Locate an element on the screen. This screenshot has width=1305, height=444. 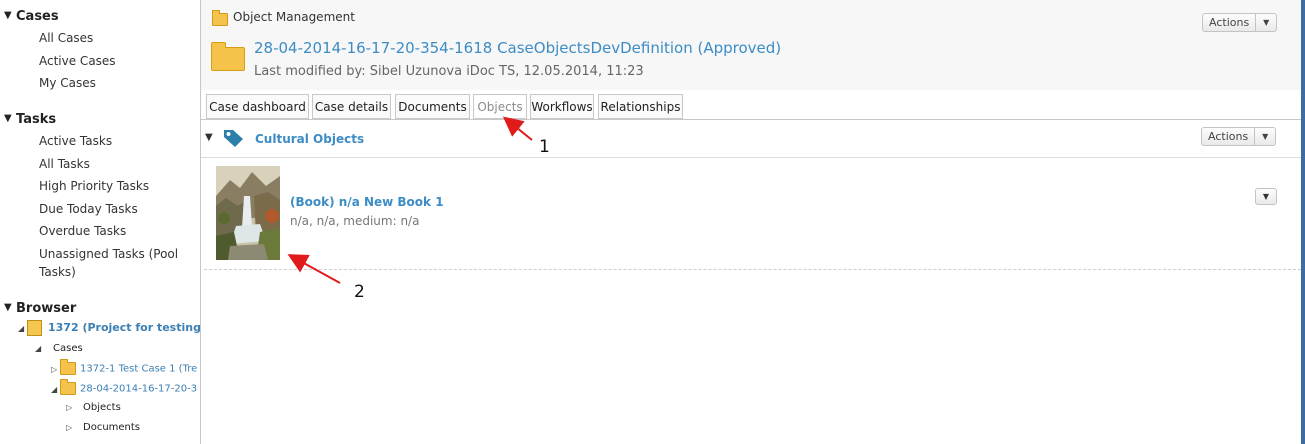
tree-documents-node: ▷ Documents is located at coordinates (103, 427).